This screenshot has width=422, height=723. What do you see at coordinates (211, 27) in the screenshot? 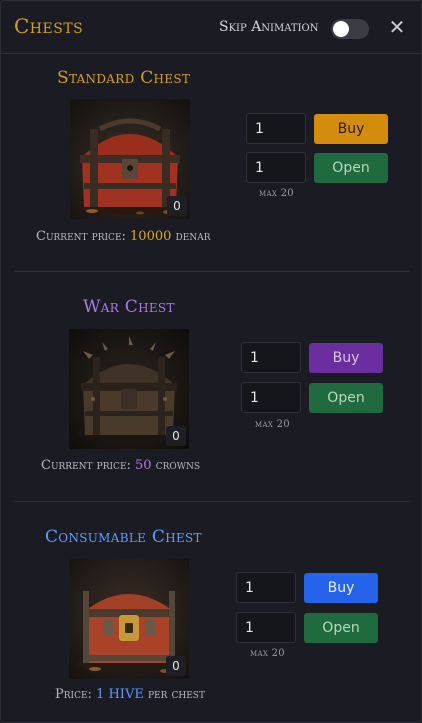
I see `modal-header: Chests Skip Animation ✕` at bounding box center [211, 27].